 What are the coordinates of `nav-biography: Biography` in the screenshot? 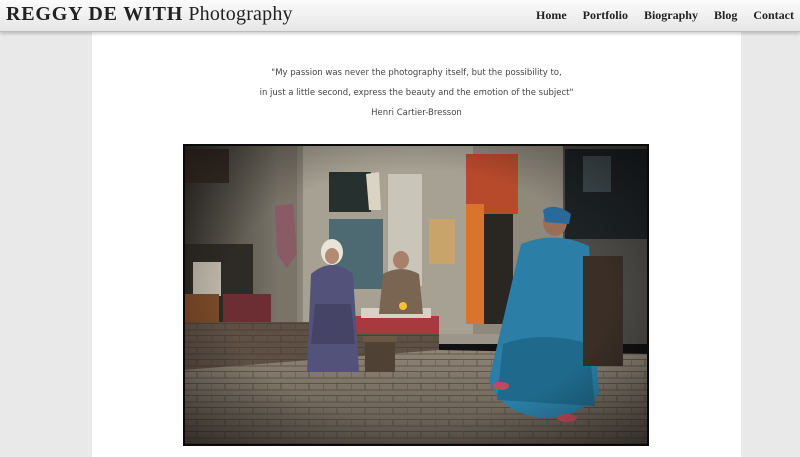 It's located at (671, 15).